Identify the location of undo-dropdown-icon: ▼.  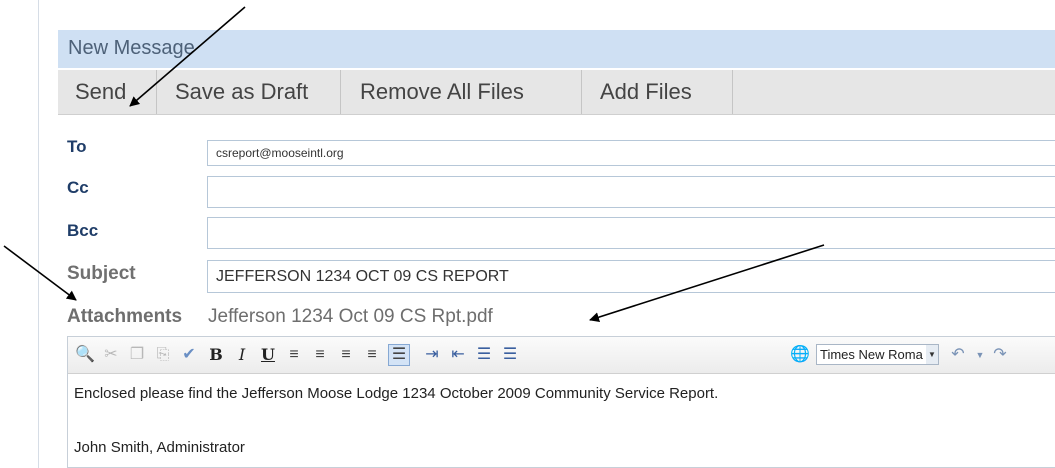
(980, 355).